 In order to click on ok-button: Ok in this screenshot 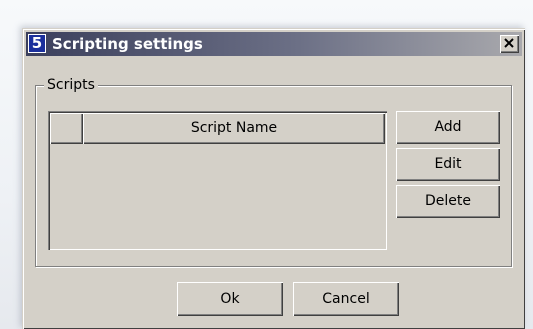, I will do `click(230, 299)`.